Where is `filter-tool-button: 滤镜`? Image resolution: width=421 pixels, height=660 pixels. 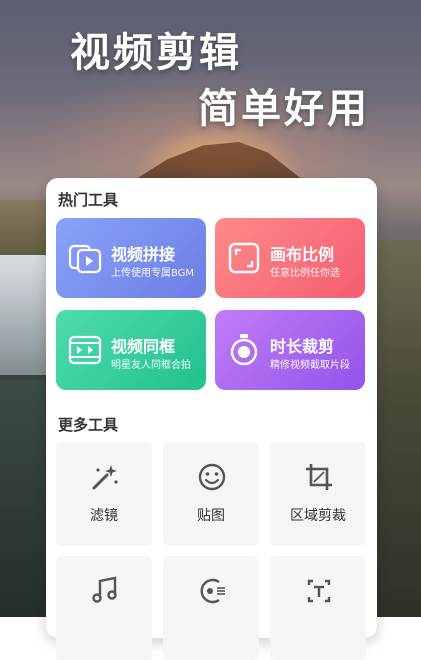
filter-tool-button: 滤镜 is located at coordinates (104, 494).